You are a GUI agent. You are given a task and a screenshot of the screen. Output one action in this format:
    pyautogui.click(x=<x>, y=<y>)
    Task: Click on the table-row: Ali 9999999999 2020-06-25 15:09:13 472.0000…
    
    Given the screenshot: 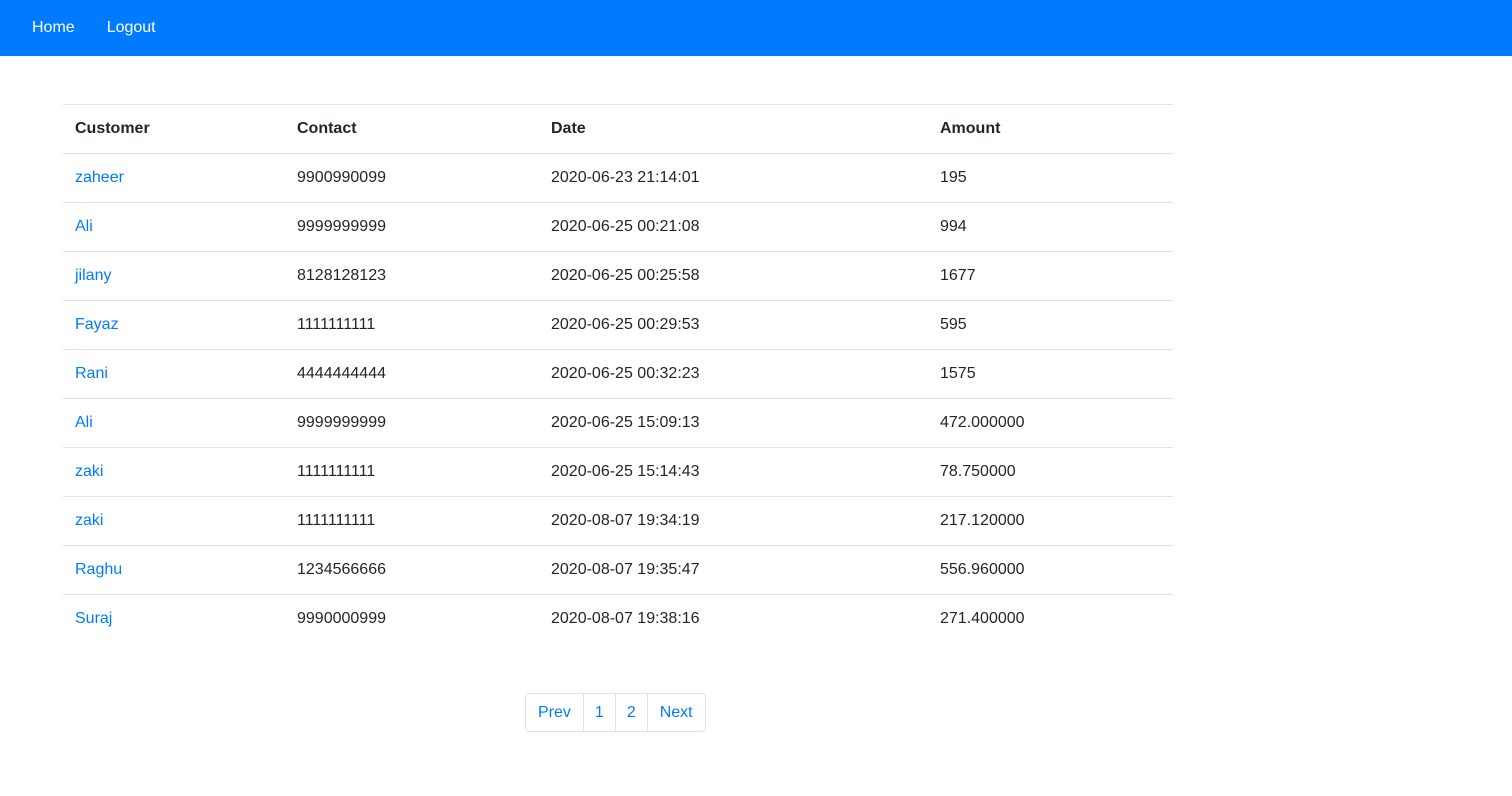 What is the action you would take?
    pyautogui.click(x=618, y=423)
    